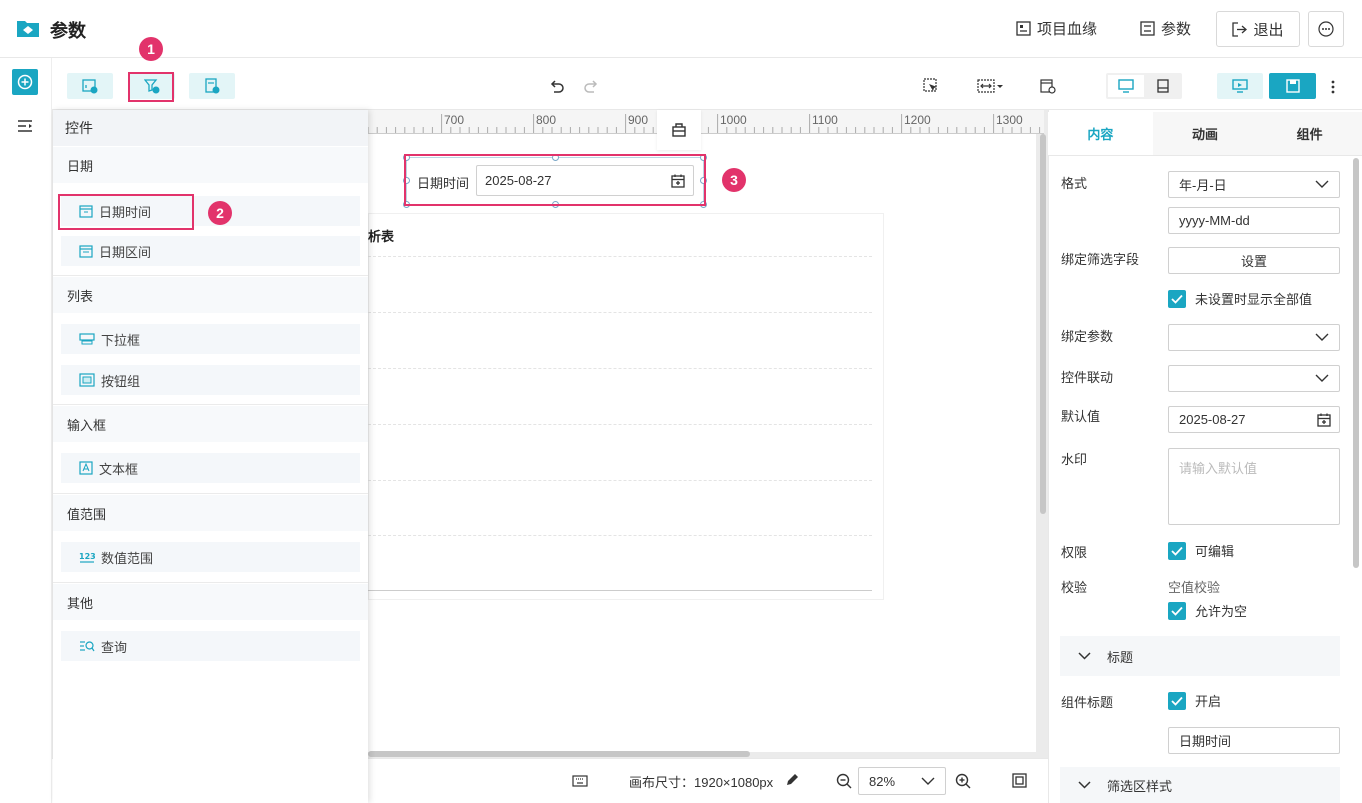 The width and height of the screenshot is (1362, 803). Describe the element at coordinates (210, 339) in the screenshot. I see `control-item-dropdown: 下拉框` at that location.